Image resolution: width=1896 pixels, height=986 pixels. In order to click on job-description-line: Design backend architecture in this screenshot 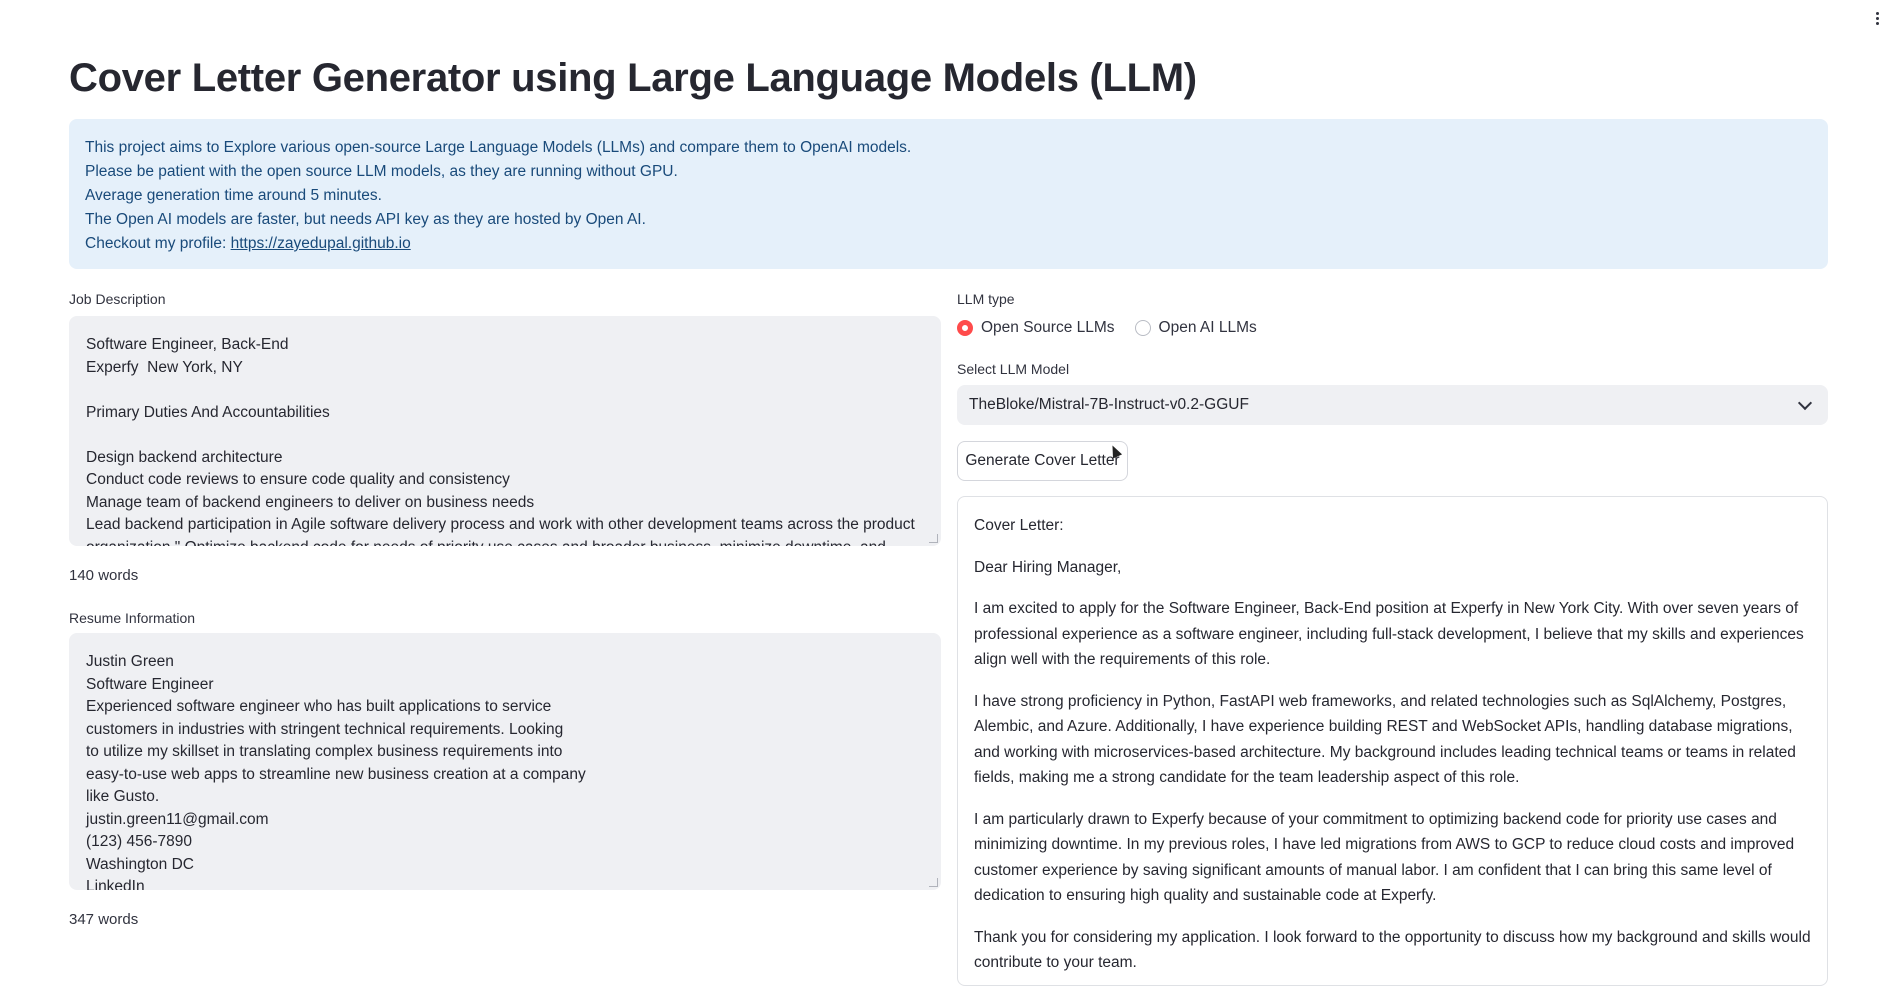, I will do `click(184, 457)`.